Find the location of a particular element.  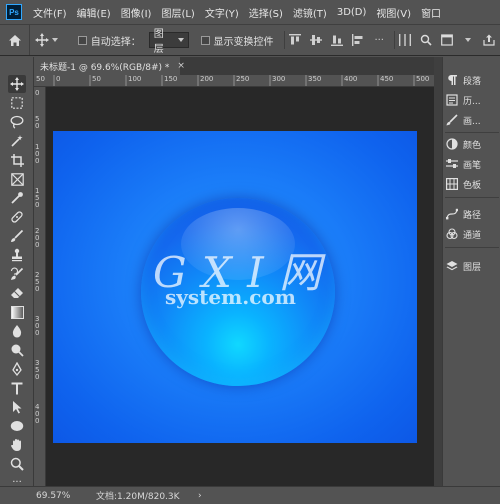

move-tool is located at coordinates (17, 84).